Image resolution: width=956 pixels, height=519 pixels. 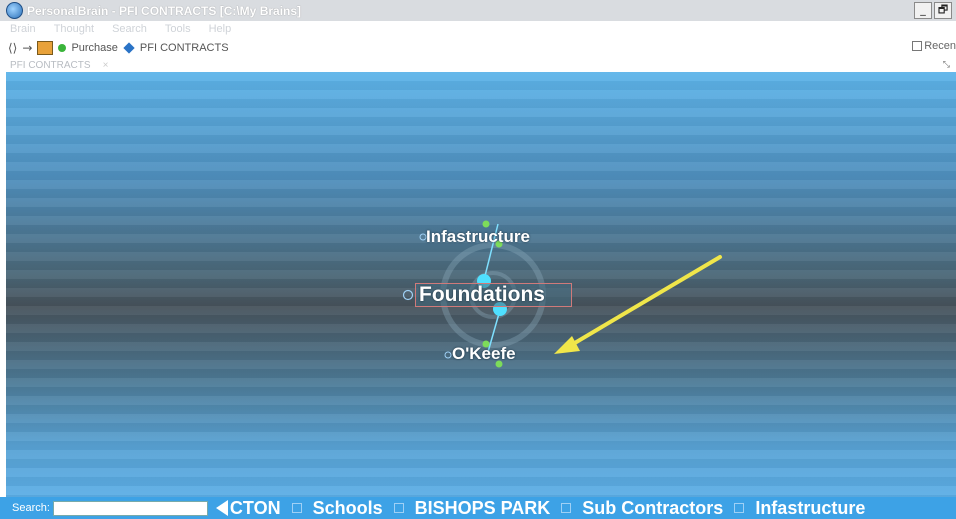 I want to click on menu-bar: Brain Thought Search Tools Help, so click(x=478, y=29).